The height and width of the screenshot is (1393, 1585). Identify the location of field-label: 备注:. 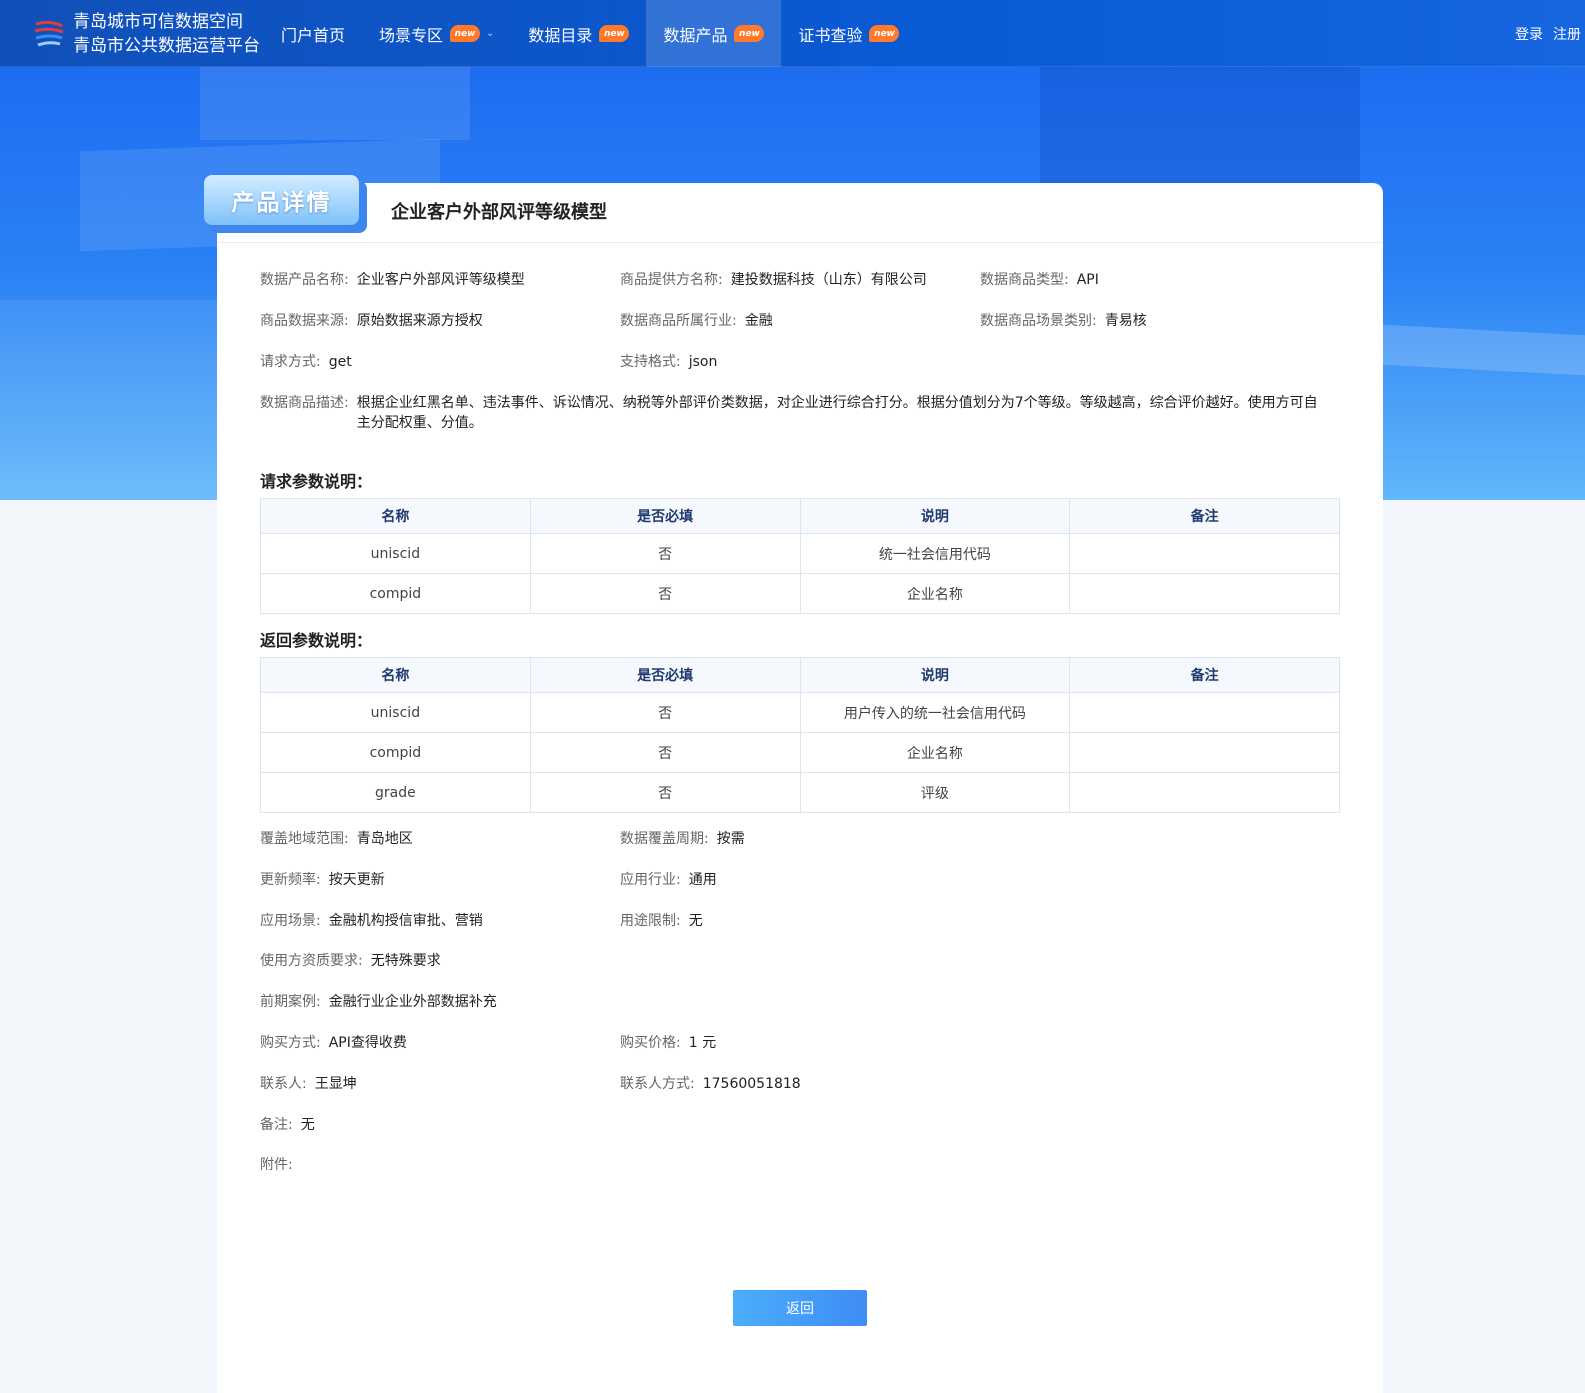
(276, 1125).